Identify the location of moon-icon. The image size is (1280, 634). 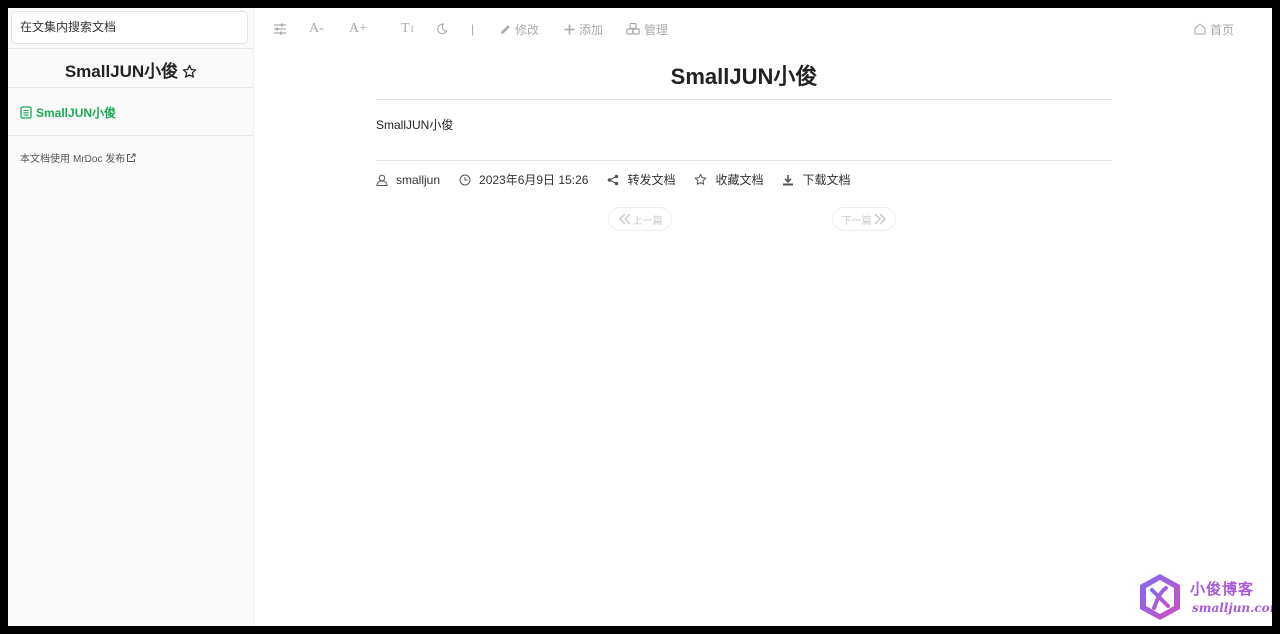
(442, 29).